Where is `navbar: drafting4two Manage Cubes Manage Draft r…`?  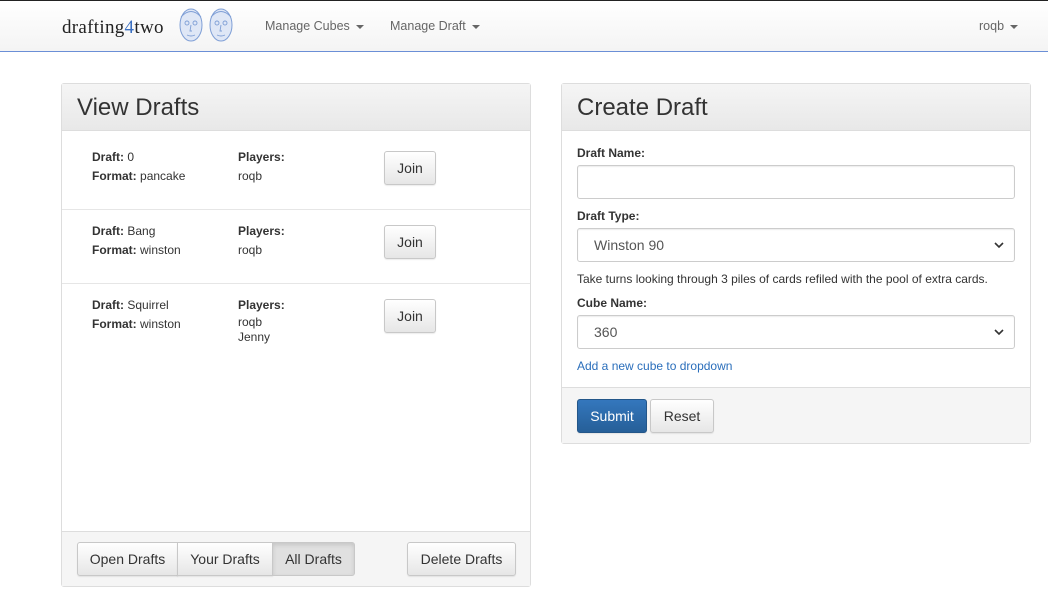
navbar: drafting4two Manage Cubes Manage Draft r… is located at coordinates (524, 26).